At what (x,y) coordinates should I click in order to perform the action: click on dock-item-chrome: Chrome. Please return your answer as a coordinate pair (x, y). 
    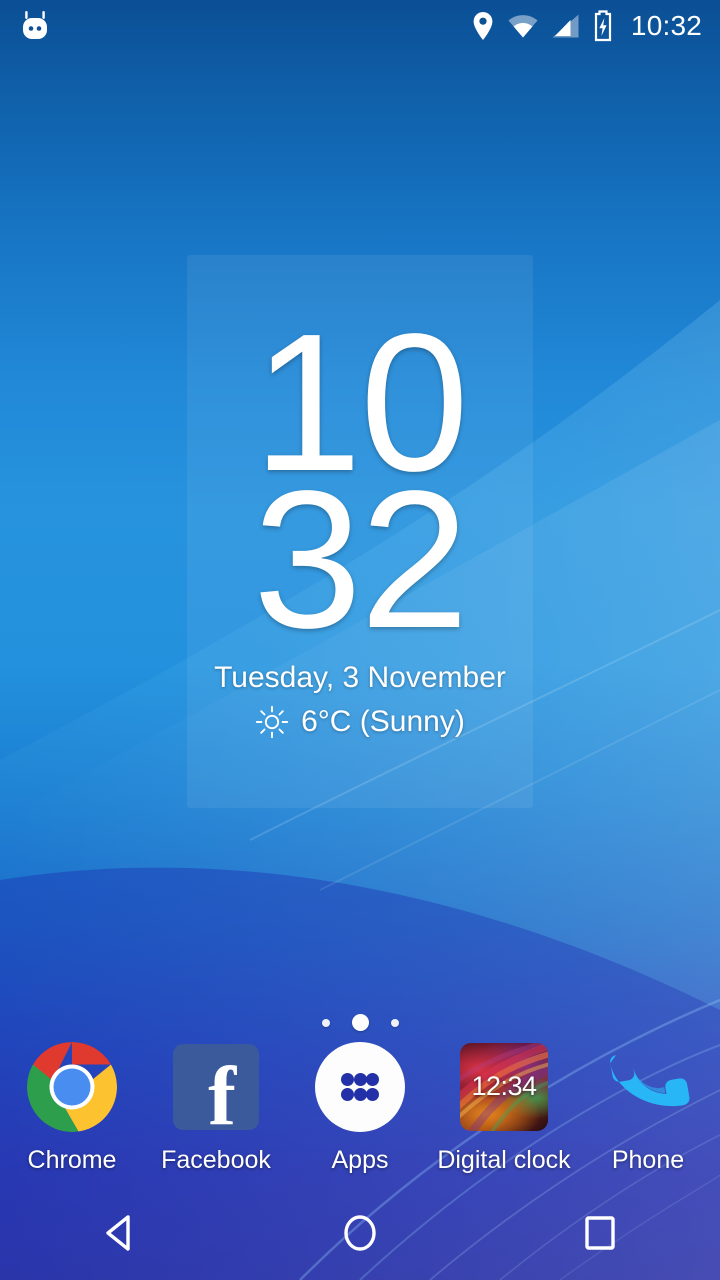
    Looking at the image, I should click on (72, 1112).